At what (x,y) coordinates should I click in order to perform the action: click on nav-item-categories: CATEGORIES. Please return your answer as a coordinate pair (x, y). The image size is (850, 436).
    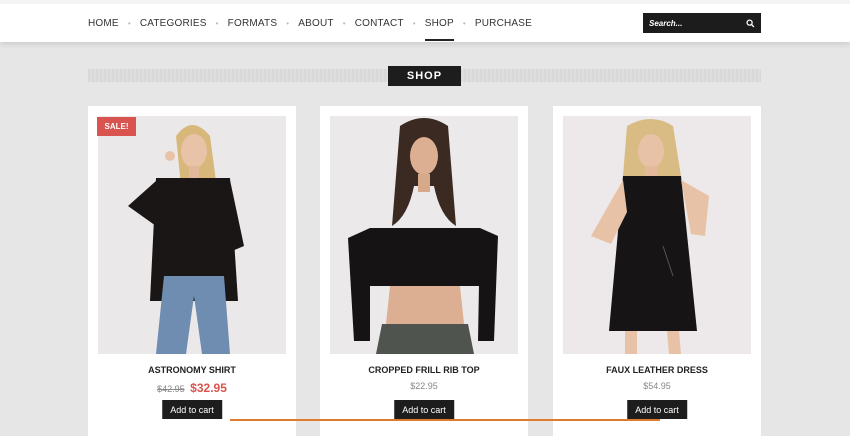
    Looking at the image, I should click on (173, 23).